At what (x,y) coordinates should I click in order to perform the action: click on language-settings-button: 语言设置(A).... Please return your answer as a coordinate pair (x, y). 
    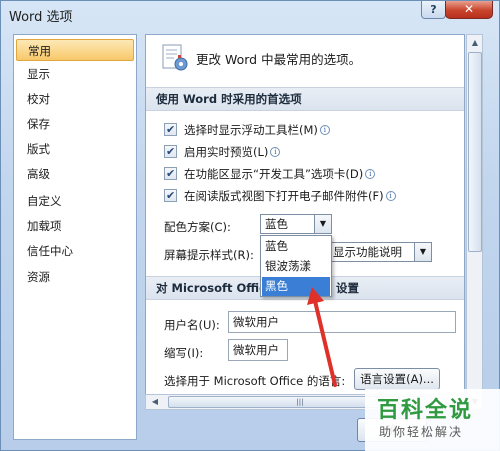
    Looking at the image, I should click on (397, 379).